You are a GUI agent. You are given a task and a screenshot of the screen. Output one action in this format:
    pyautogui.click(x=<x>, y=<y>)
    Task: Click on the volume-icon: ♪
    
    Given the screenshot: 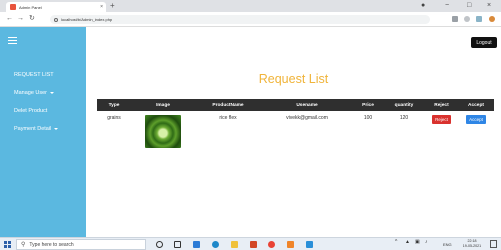 What is the action you would take?
    pyautogui.click(x=426, y=242)
    